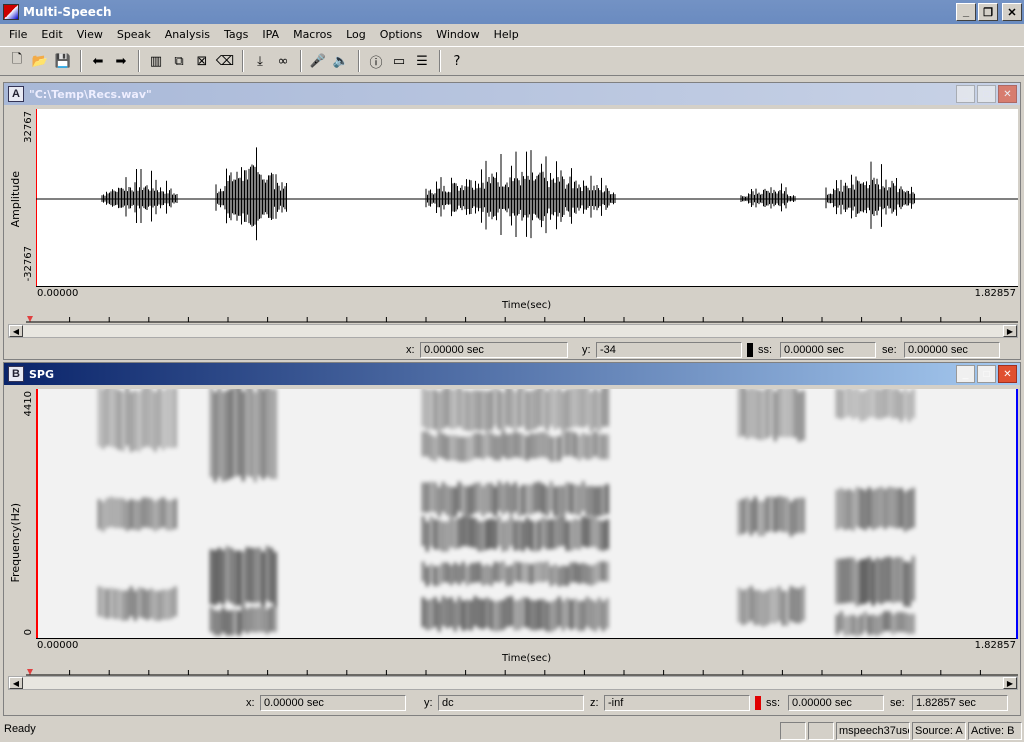  I want to click on back-arrow-icon: ⬅, so click(98, 61).